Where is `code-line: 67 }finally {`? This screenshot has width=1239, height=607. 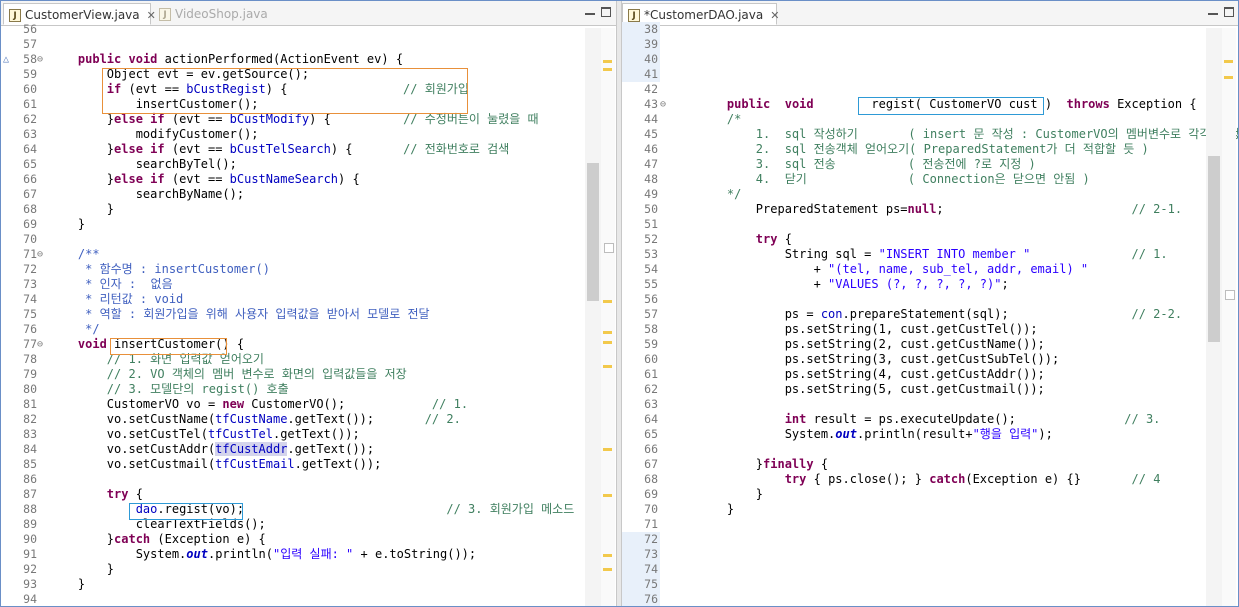
code-line: 67 }finally { is located at coordinates (930, 464).